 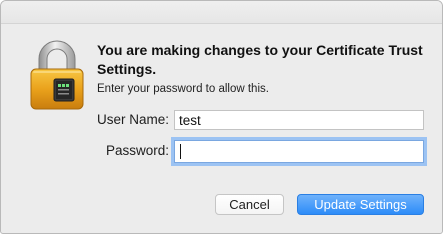 What do you see at coordinates (249, 204) in the screenshot?
I see `cancel-button: Cancel` at bounding box center [249, 204].